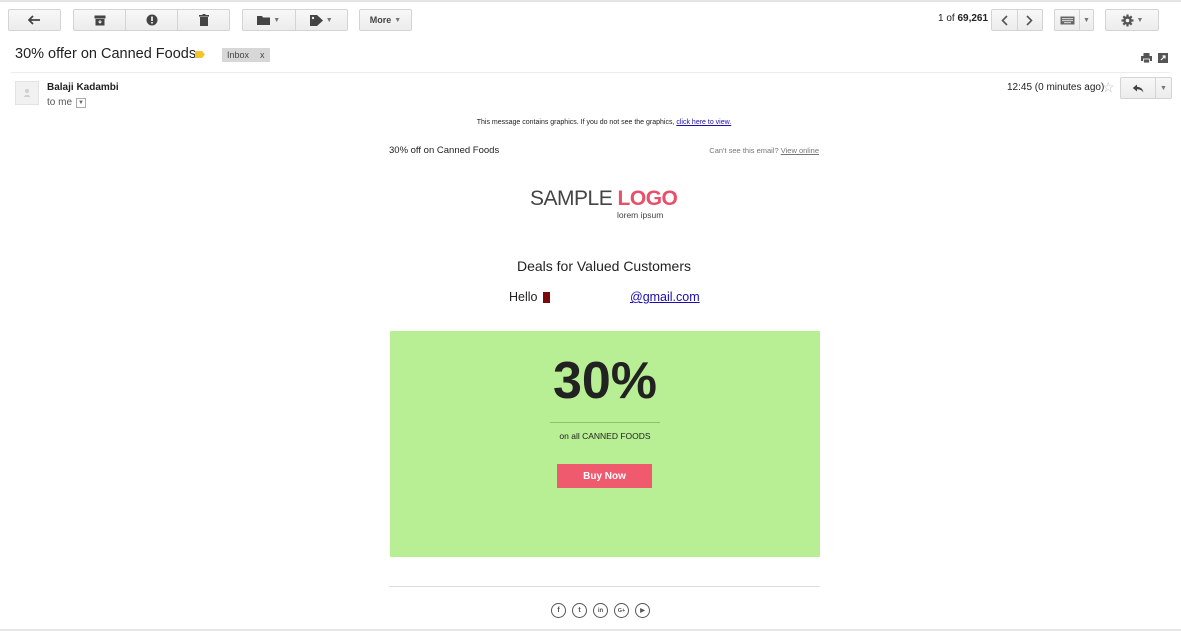 This screenshot has width=1181, height=631. Describe the element at coordinates (262, 55) in the screenshot. I see `remove-label-button: x` at that location.